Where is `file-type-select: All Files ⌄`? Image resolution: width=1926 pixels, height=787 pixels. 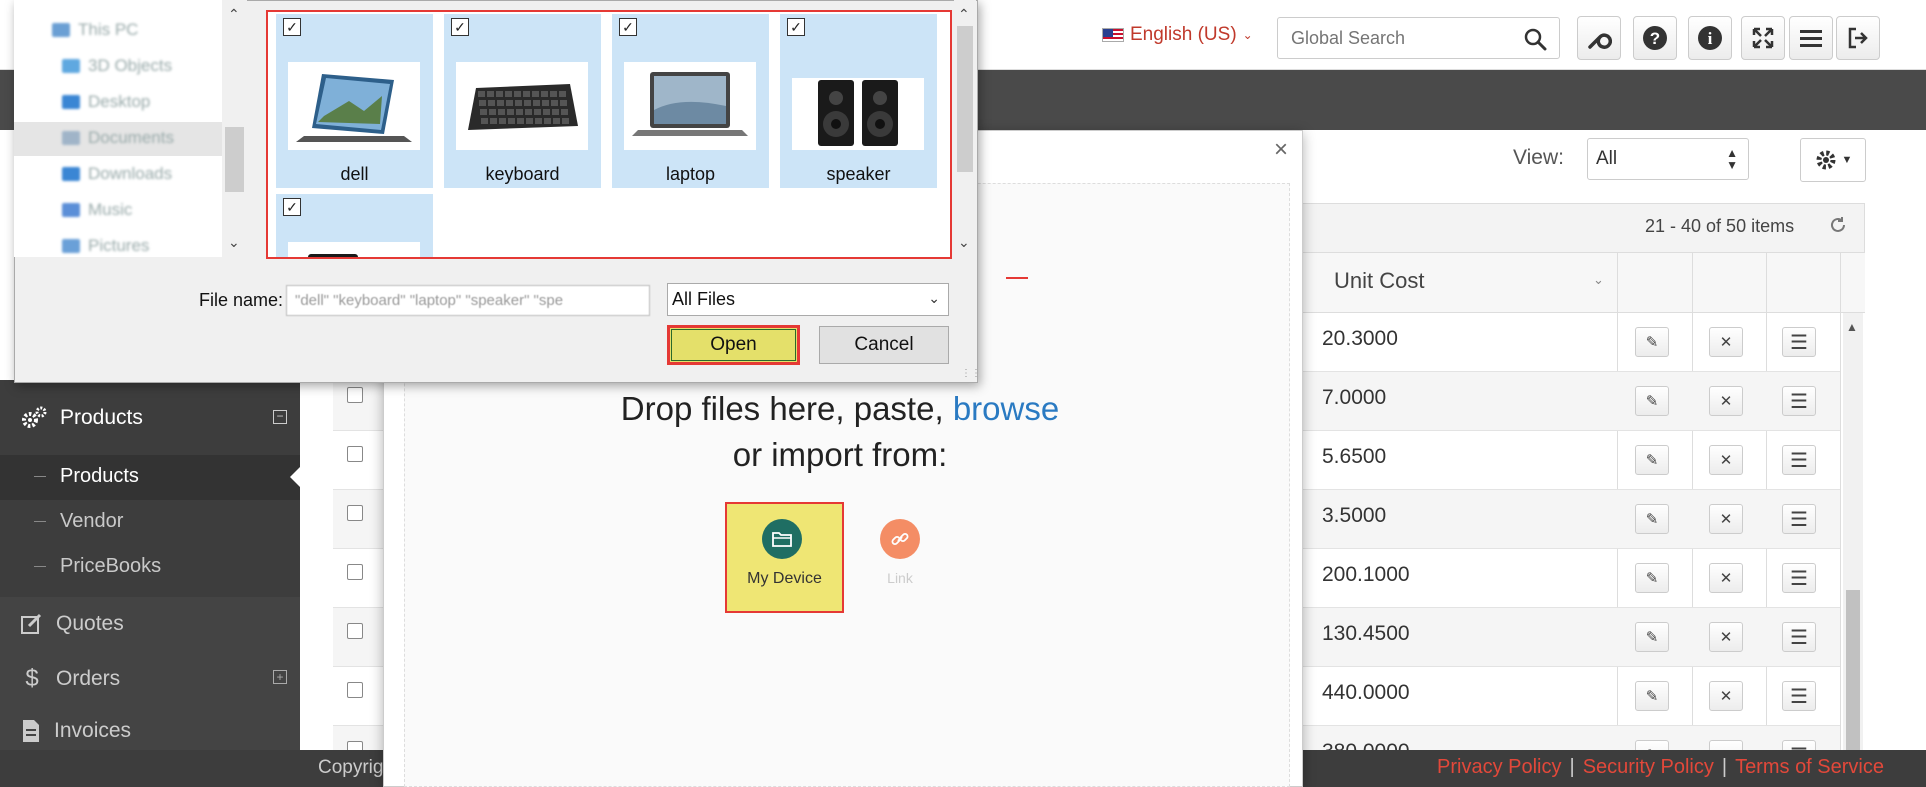
file-type-select: All Files ⌄ is located at coordinates (808, 299).